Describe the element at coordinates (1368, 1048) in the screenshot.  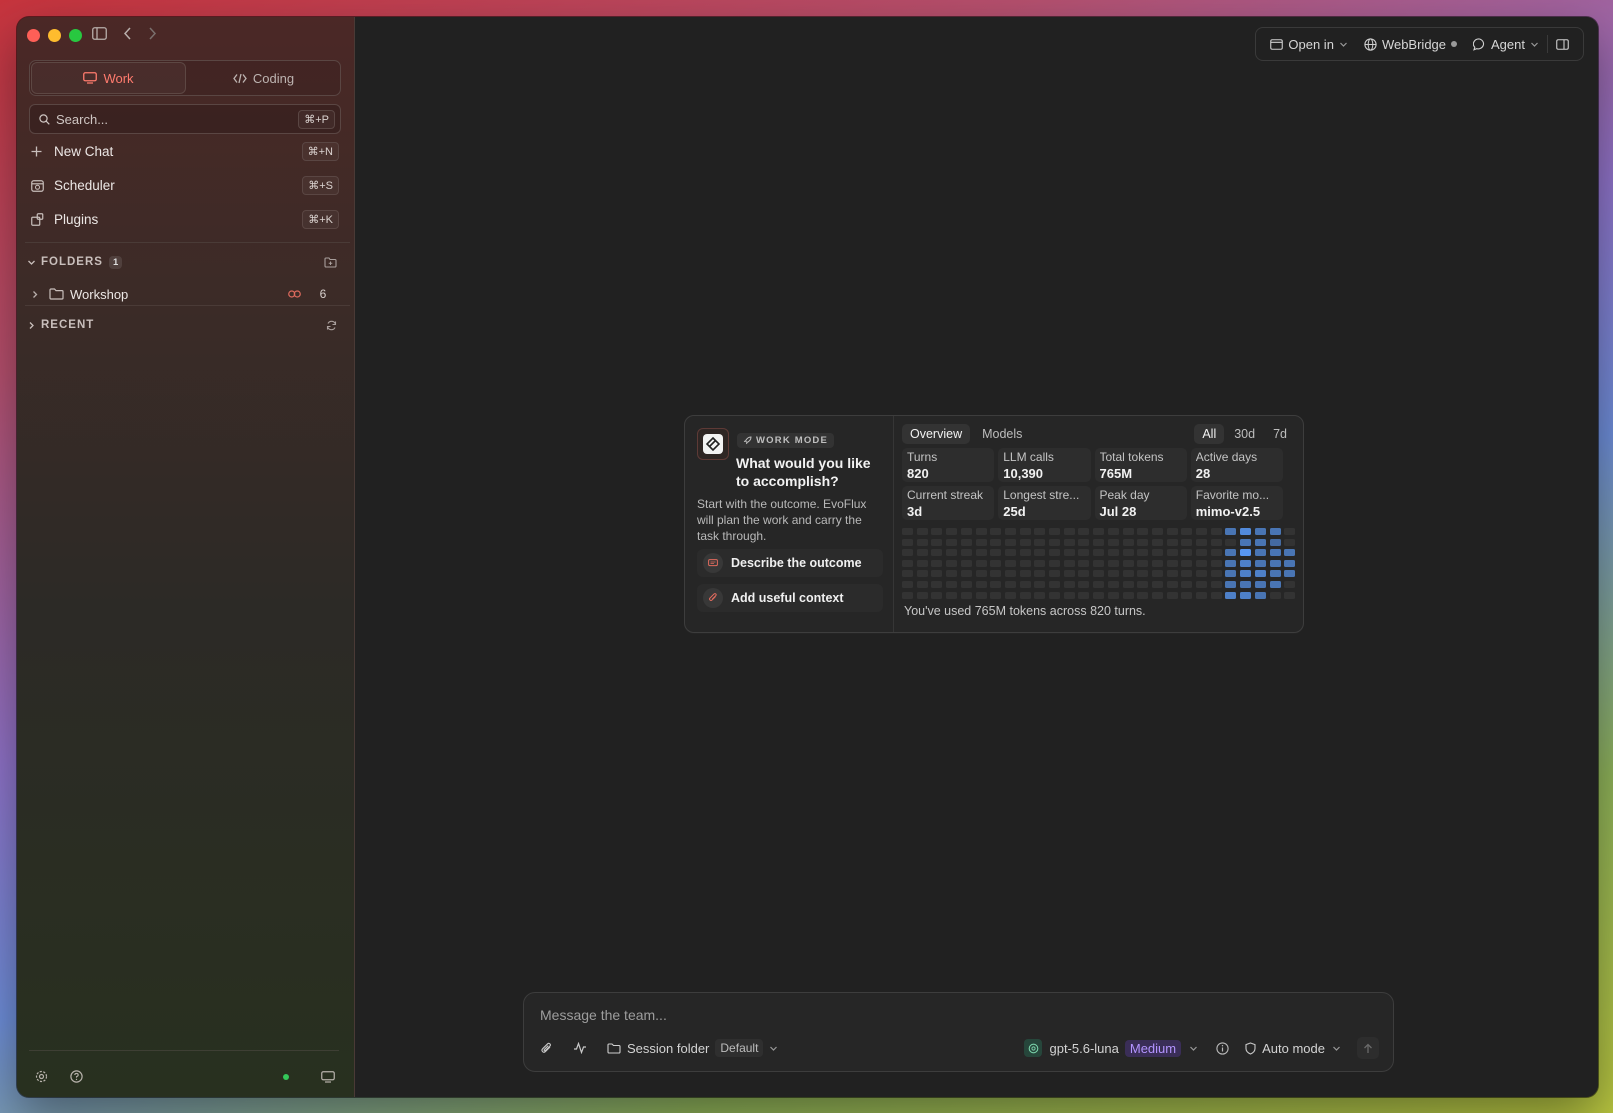
I see `send-button` at that location.